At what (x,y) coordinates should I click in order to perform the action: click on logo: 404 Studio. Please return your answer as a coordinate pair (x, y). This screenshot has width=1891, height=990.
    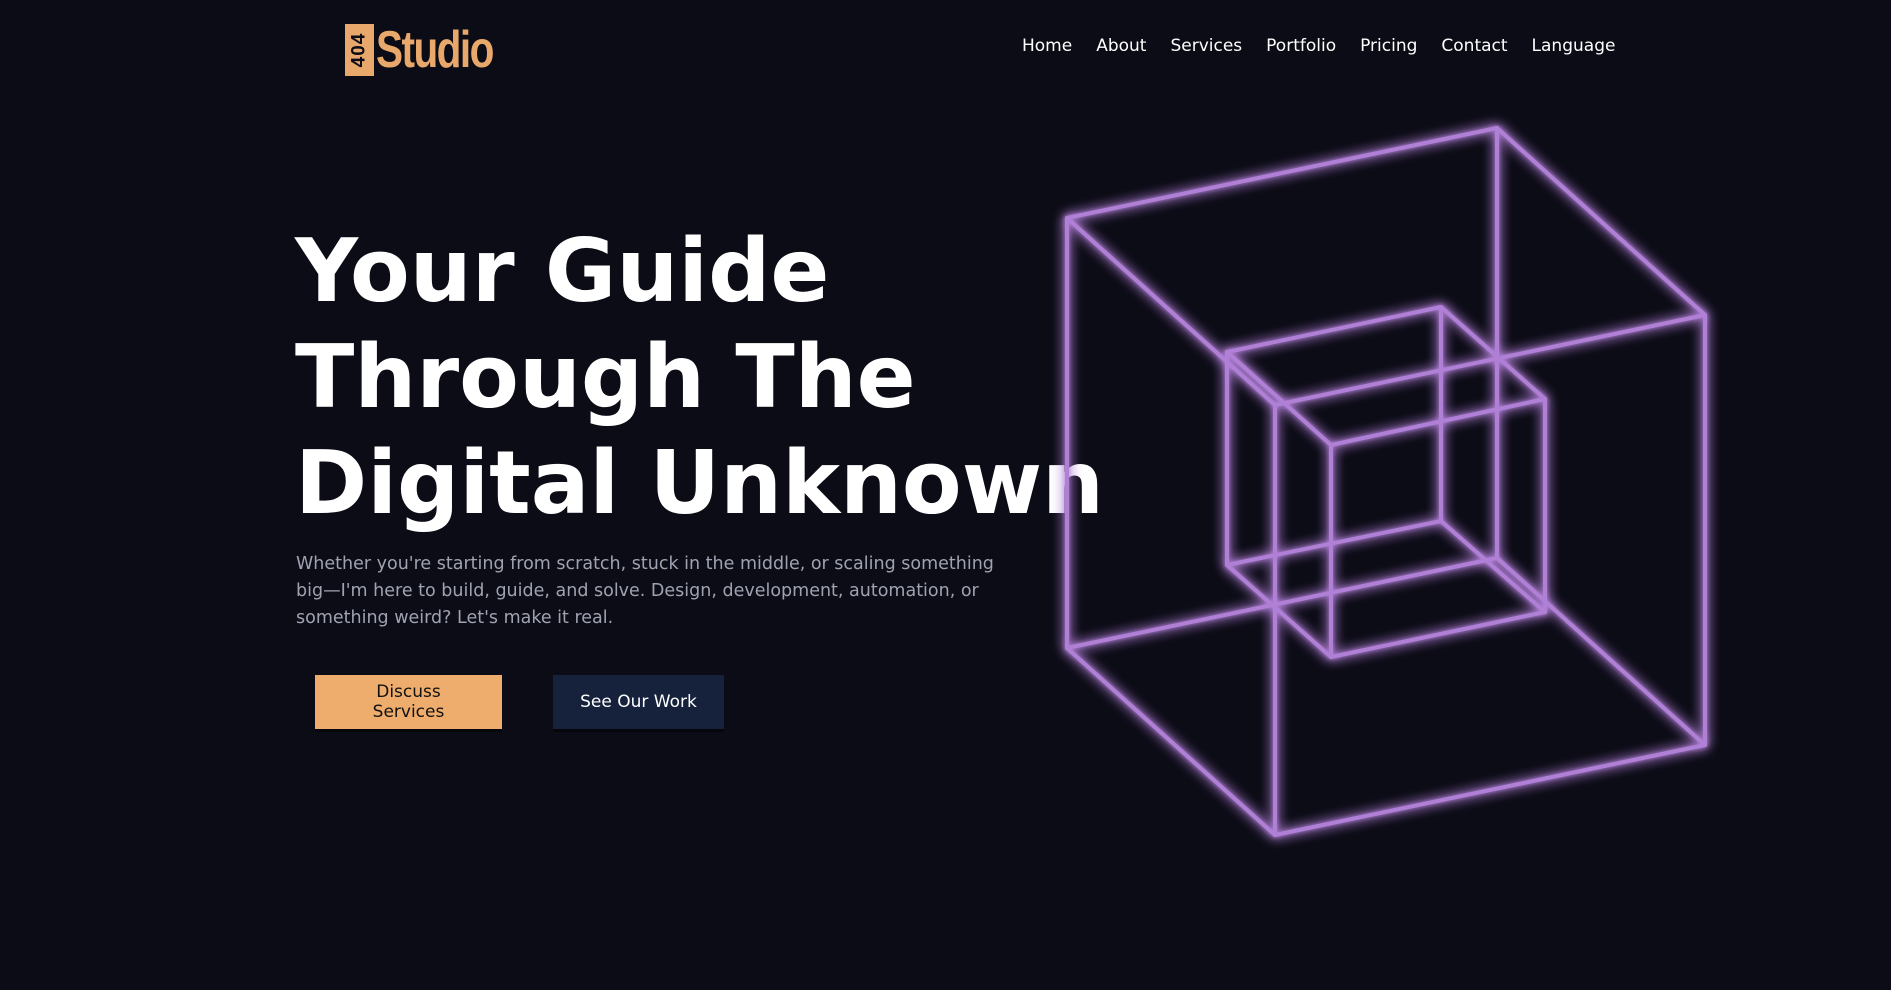
    Looking at the image, I should click on (435, 50).